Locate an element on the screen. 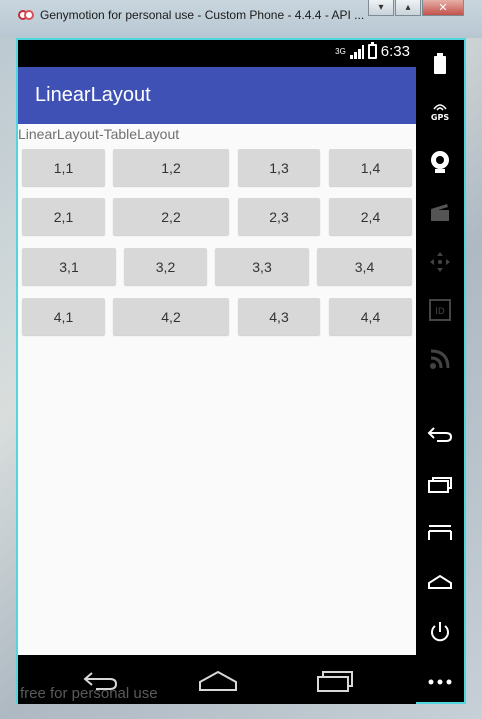 The image size is (482, 719). camera-icon is located at coordinates (440, 162).